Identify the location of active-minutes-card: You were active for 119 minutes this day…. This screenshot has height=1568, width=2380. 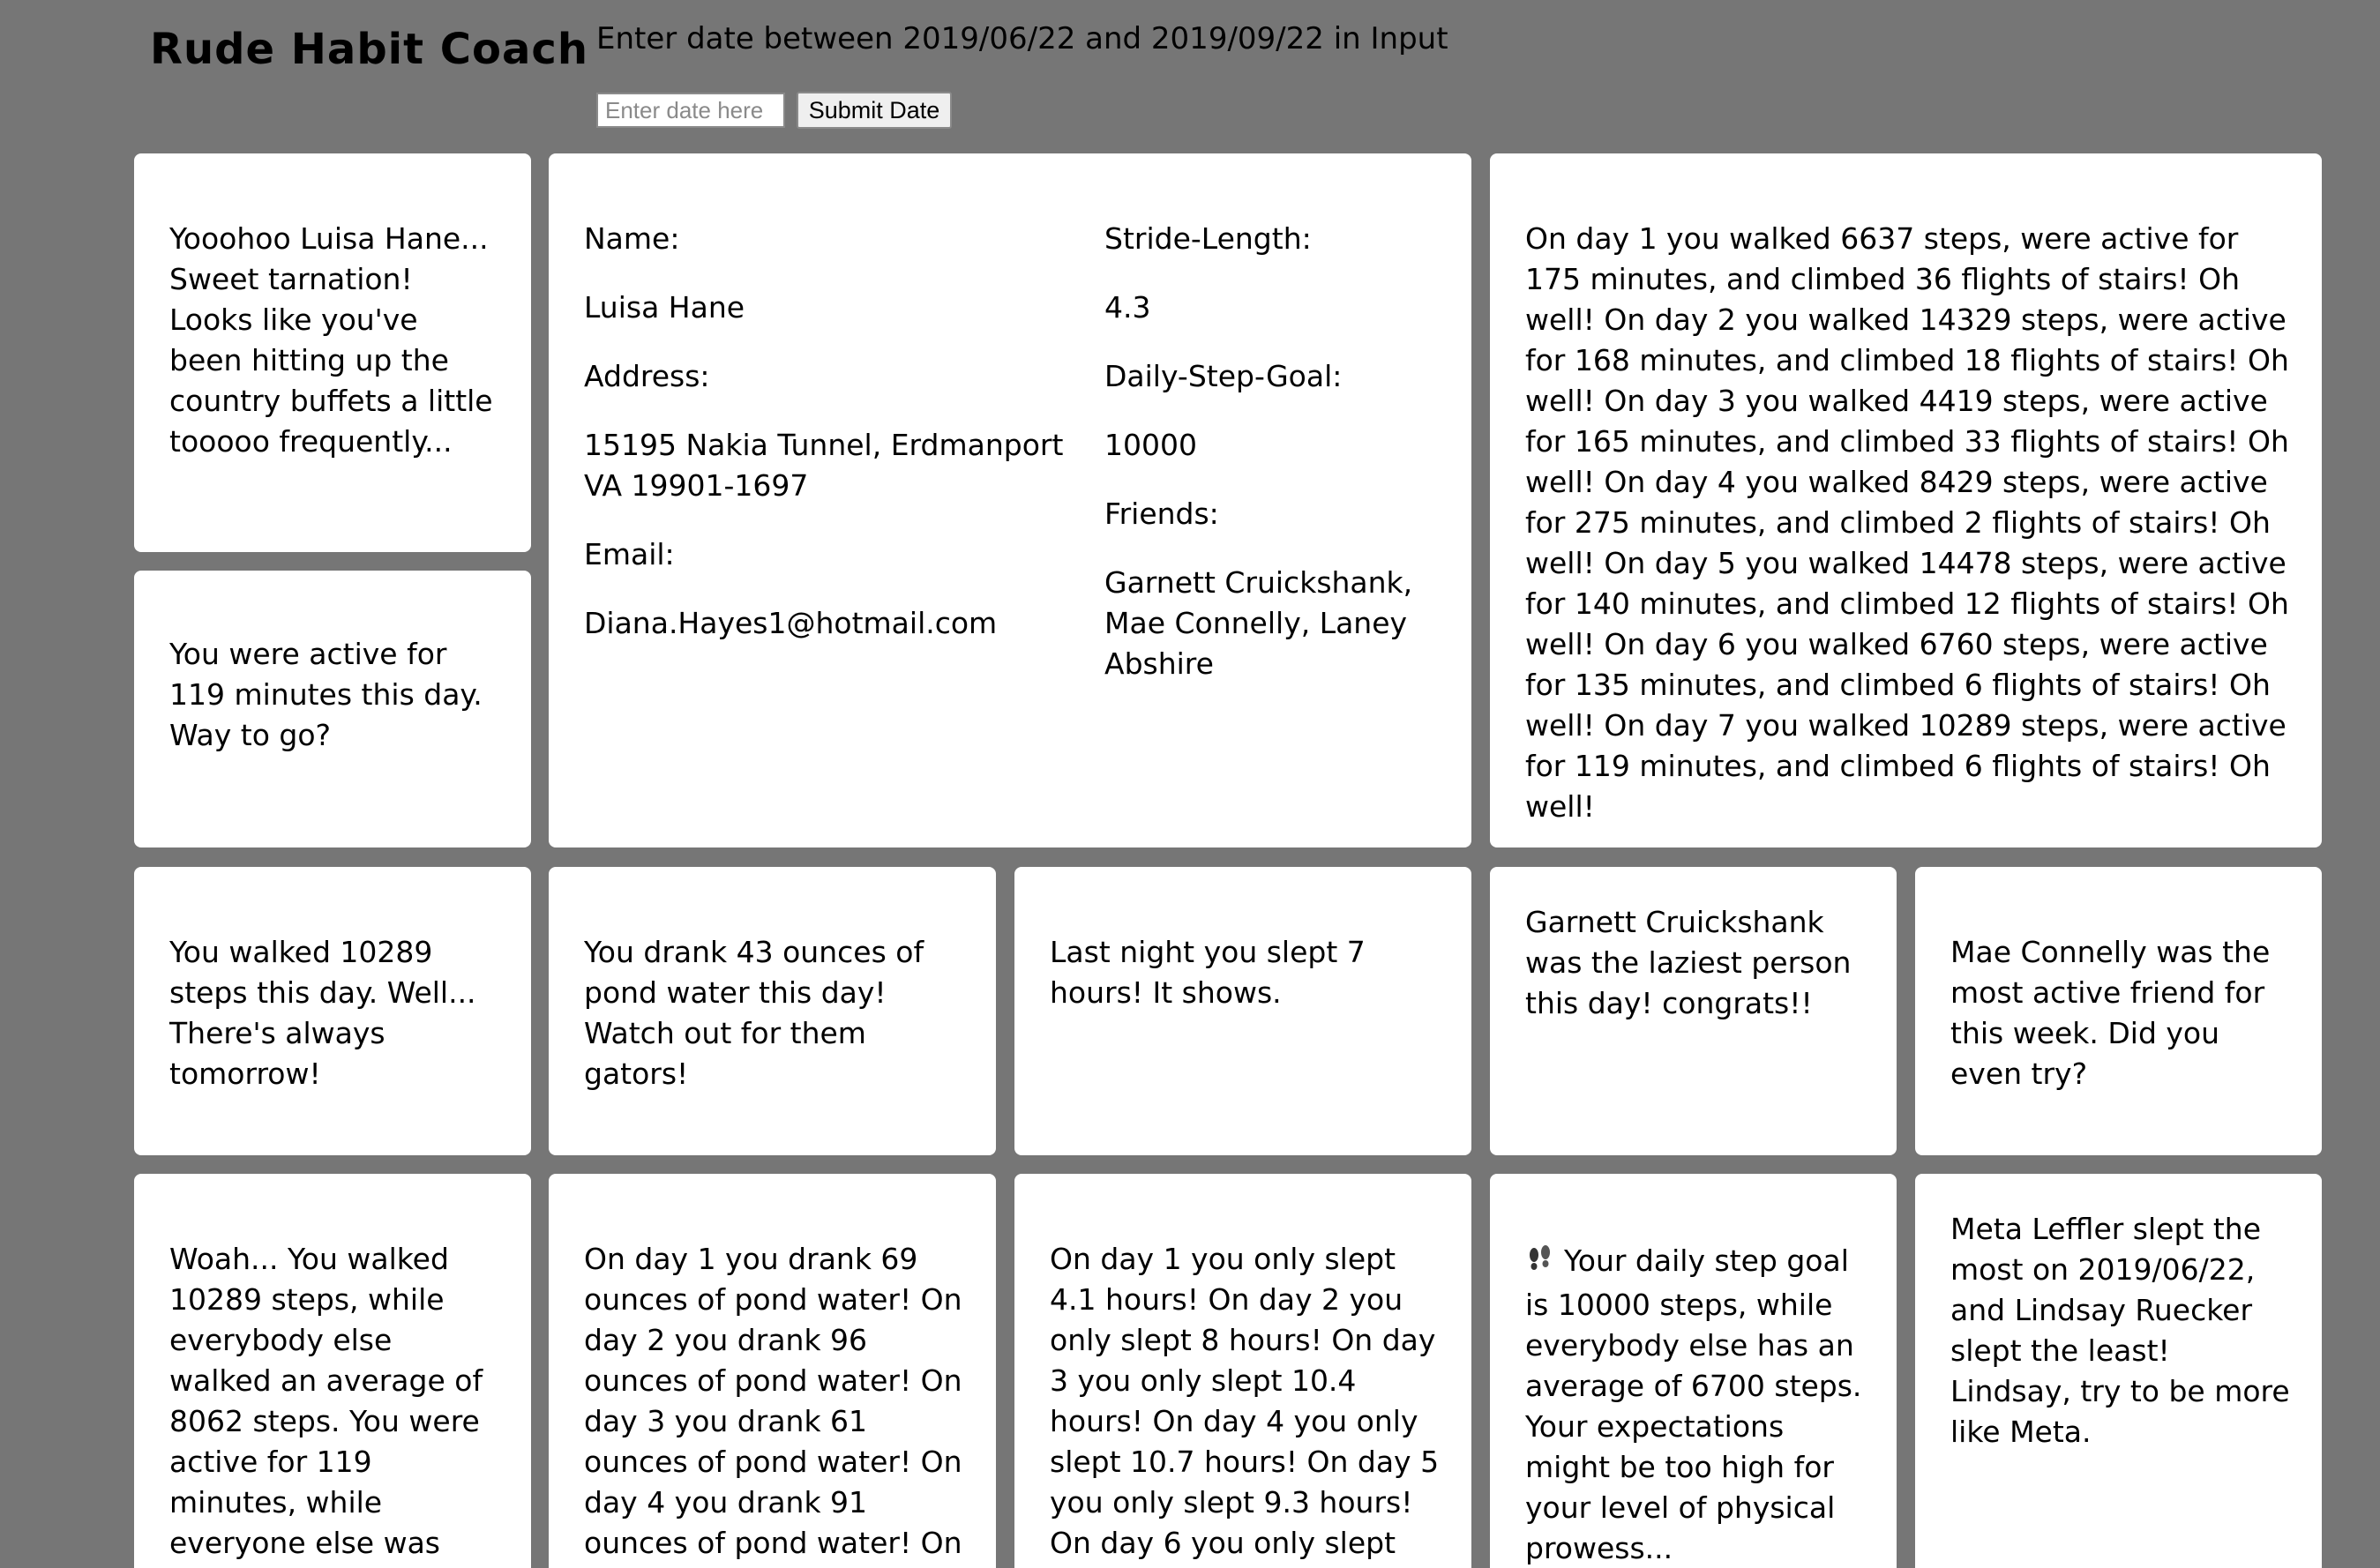
(332, 709).